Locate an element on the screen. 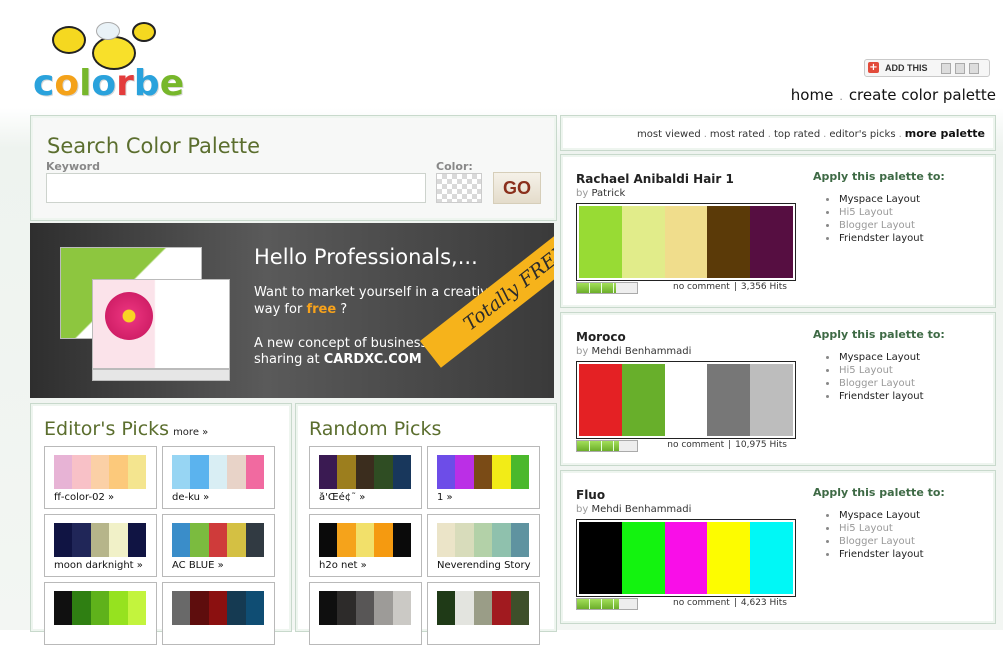 The image size is (1003, 645). palette-author: by Mehdi Benhammadi is located at coordinates (634, 509).